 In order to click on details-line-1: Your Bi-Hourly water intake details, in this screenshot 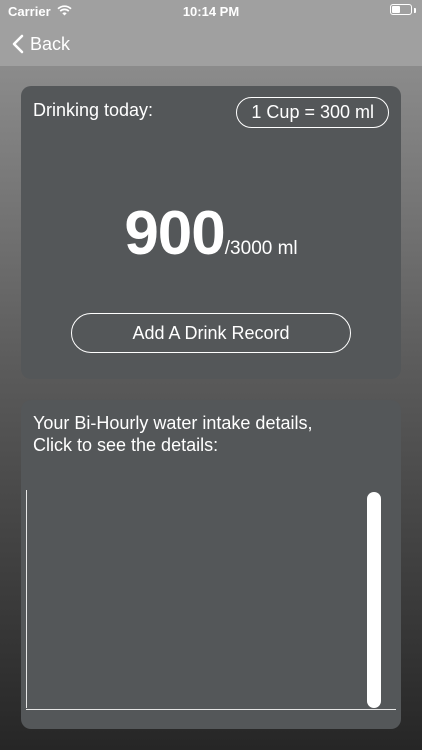, I will do `click(173, 423)`.